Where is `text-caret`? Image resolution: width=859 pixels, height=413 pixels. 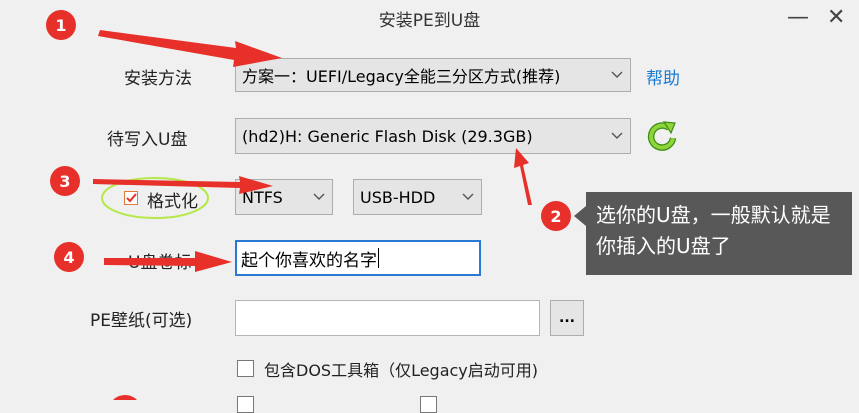 text-caret is located at coordinates (378, 258).